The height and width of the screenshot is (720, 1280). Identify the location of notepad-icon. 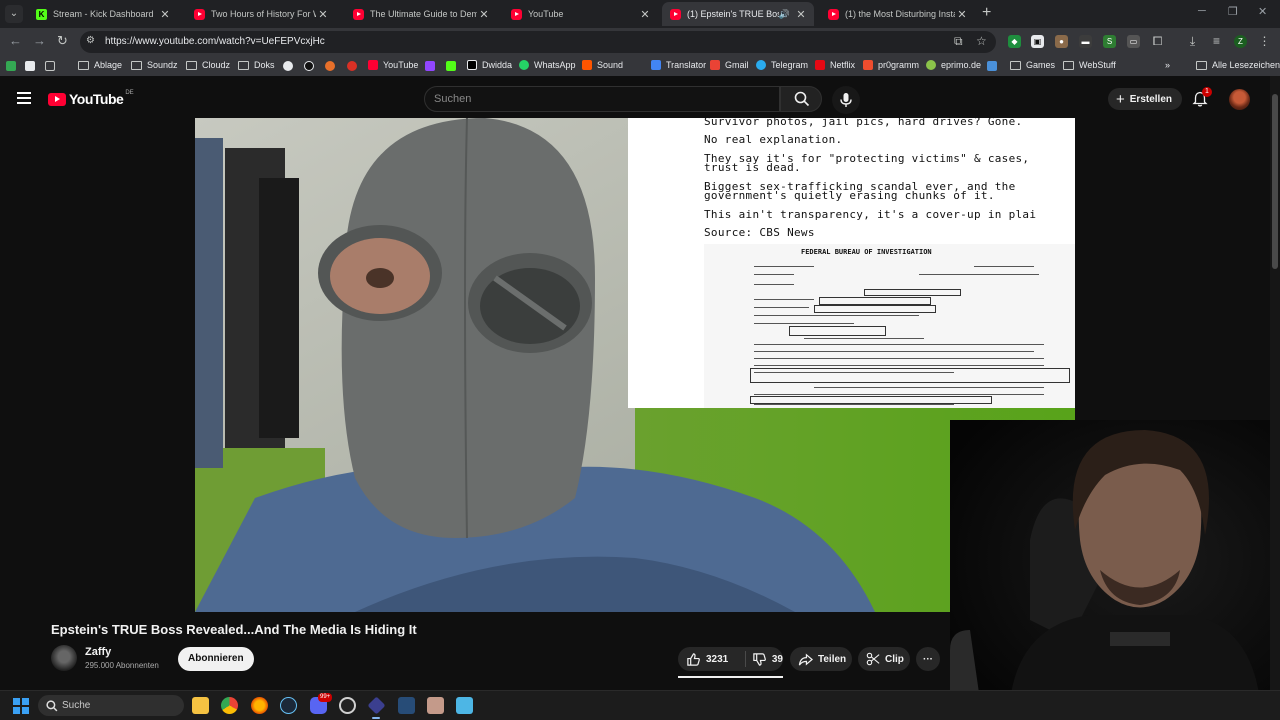
(464, 705).